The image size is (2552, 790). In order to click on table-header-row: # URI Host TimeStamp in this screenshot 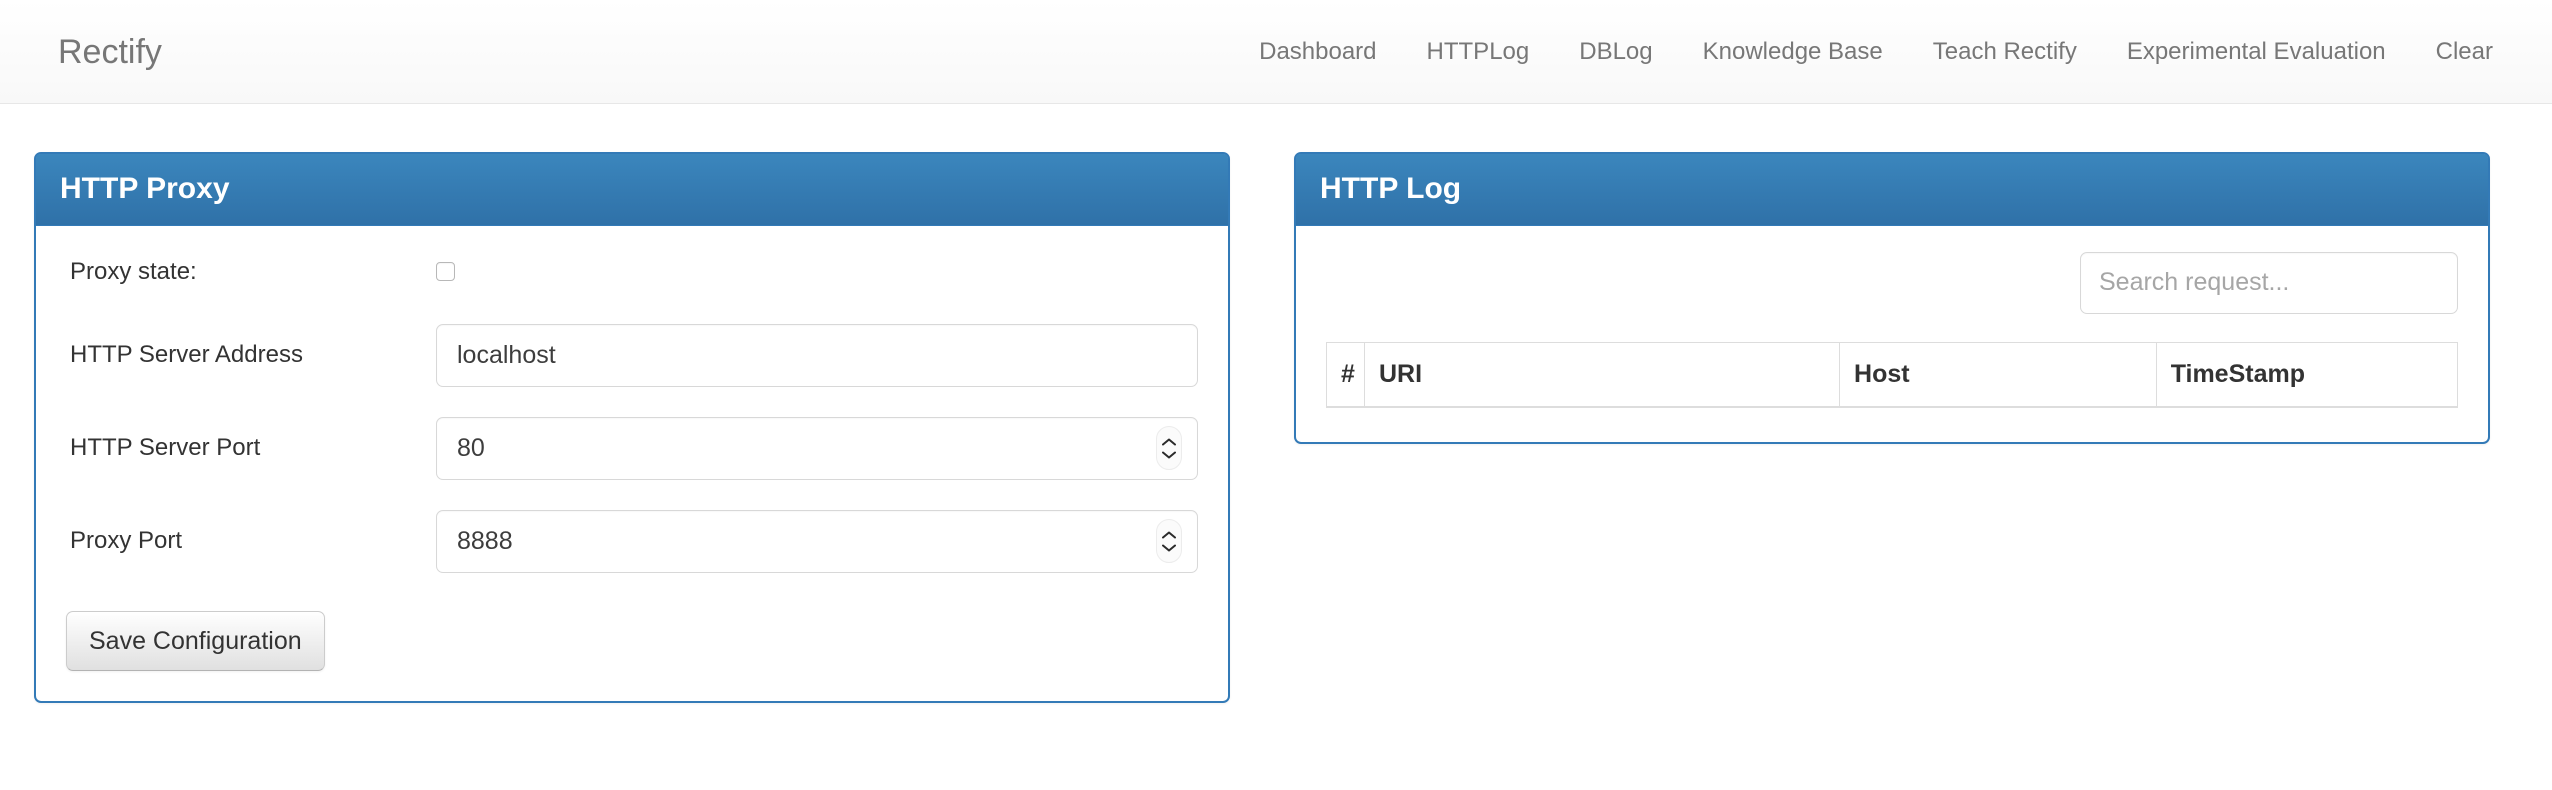, I will do `click(1892, 374)`.